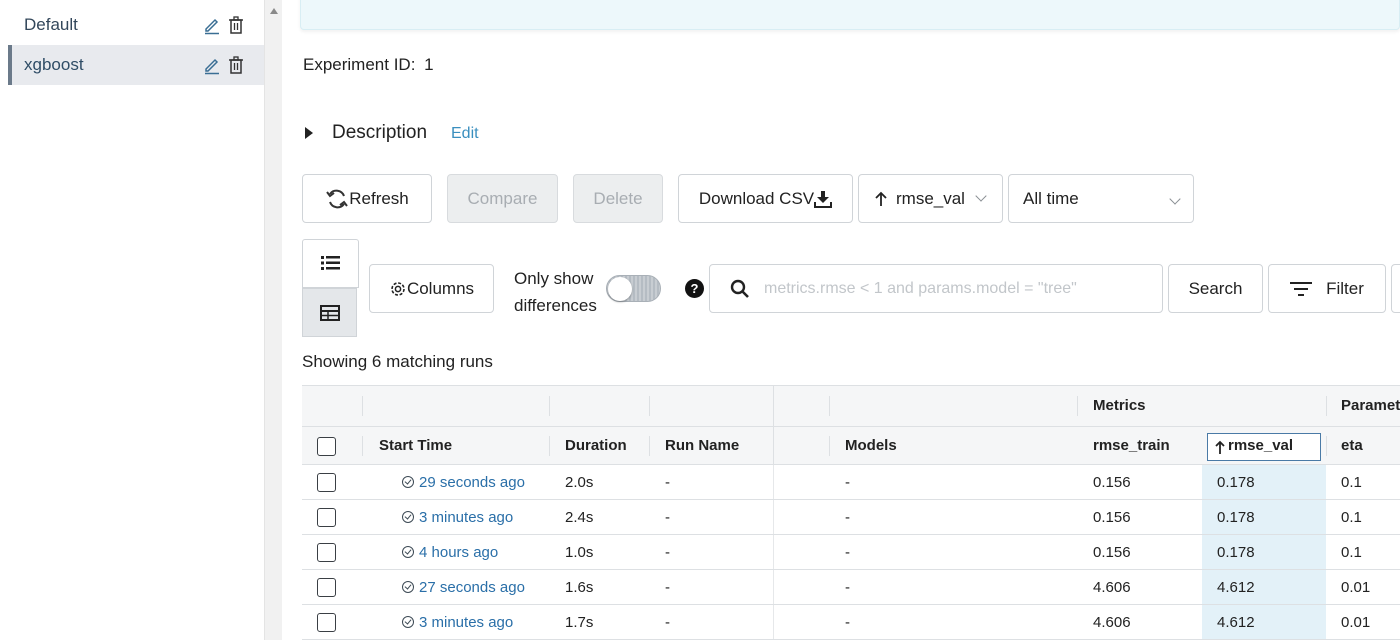 The image size is (1400, 640). Describe the element at coordinates (51, 24) in the screenshot. I see `experiment-label: Default` at that location.